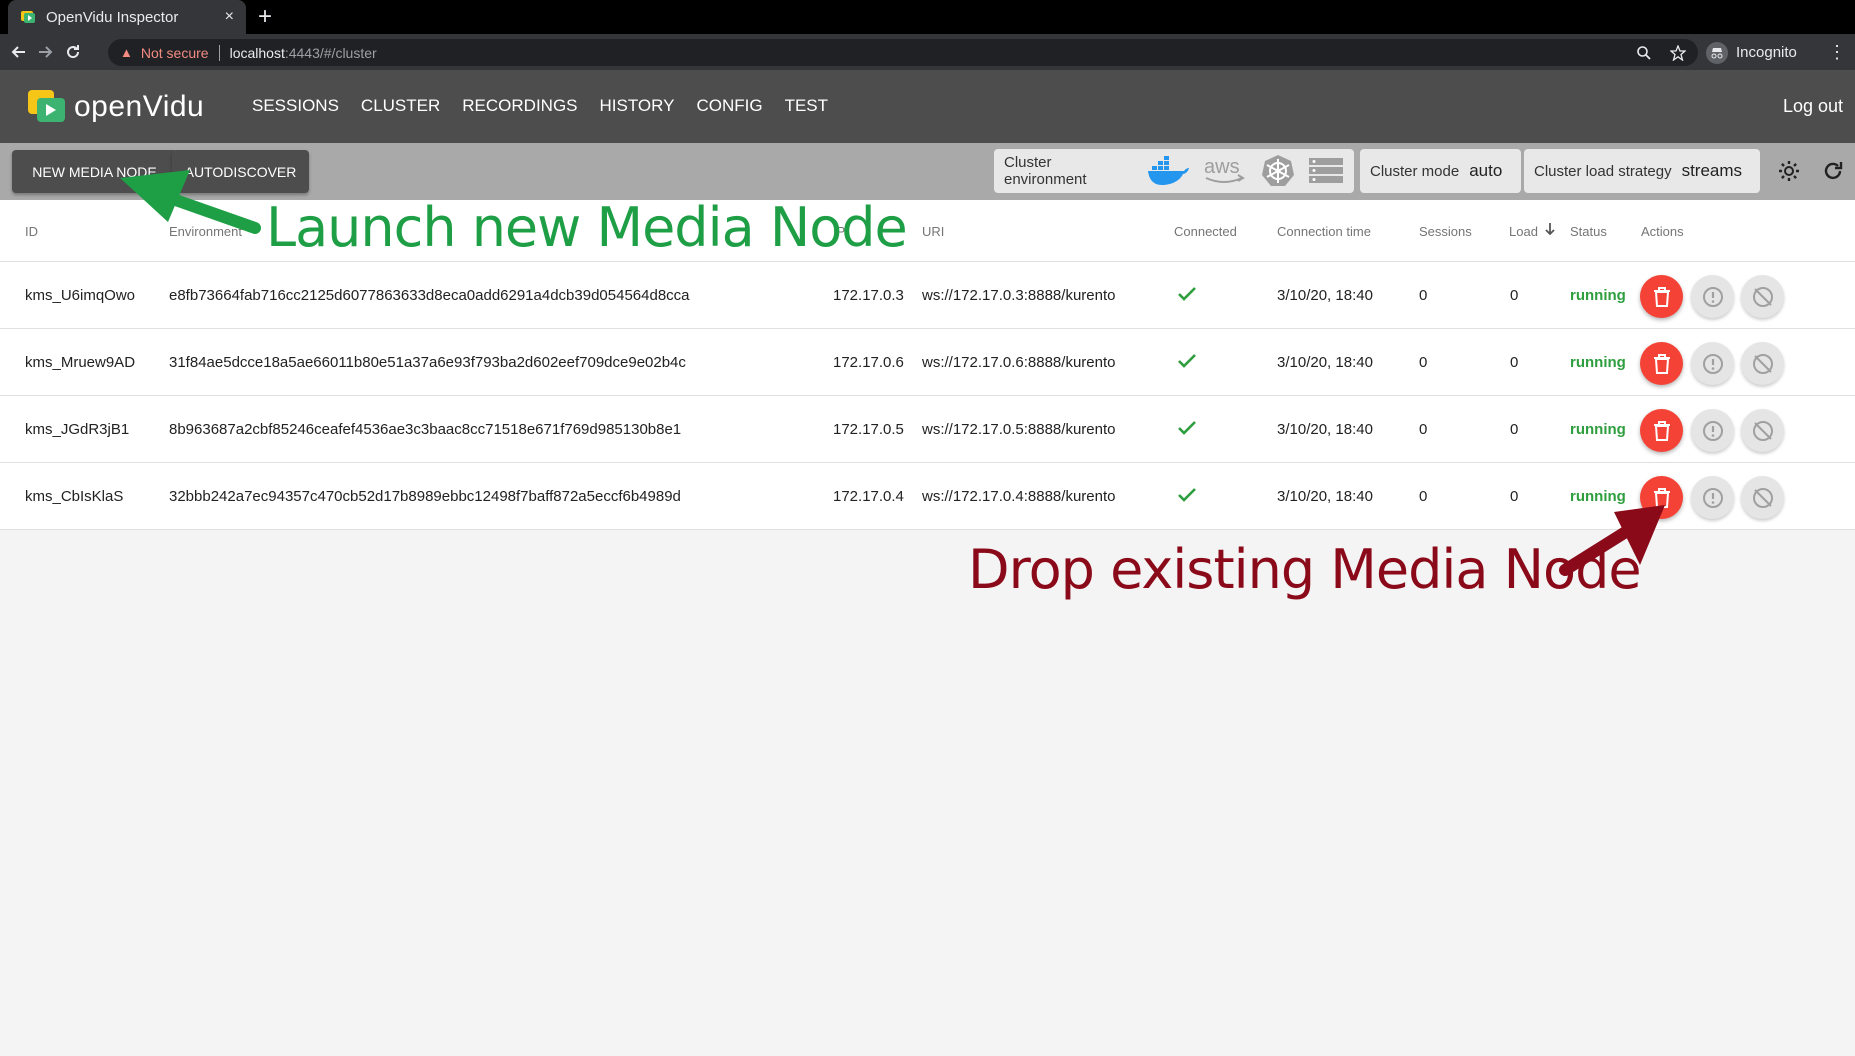 The height and width of the screenshot is (1056, 1855). What do you see at coordinates (587, 227) in the screenshot?
I see `annotation-launch: Launch new Media Node` at bounding box center [587, 227].